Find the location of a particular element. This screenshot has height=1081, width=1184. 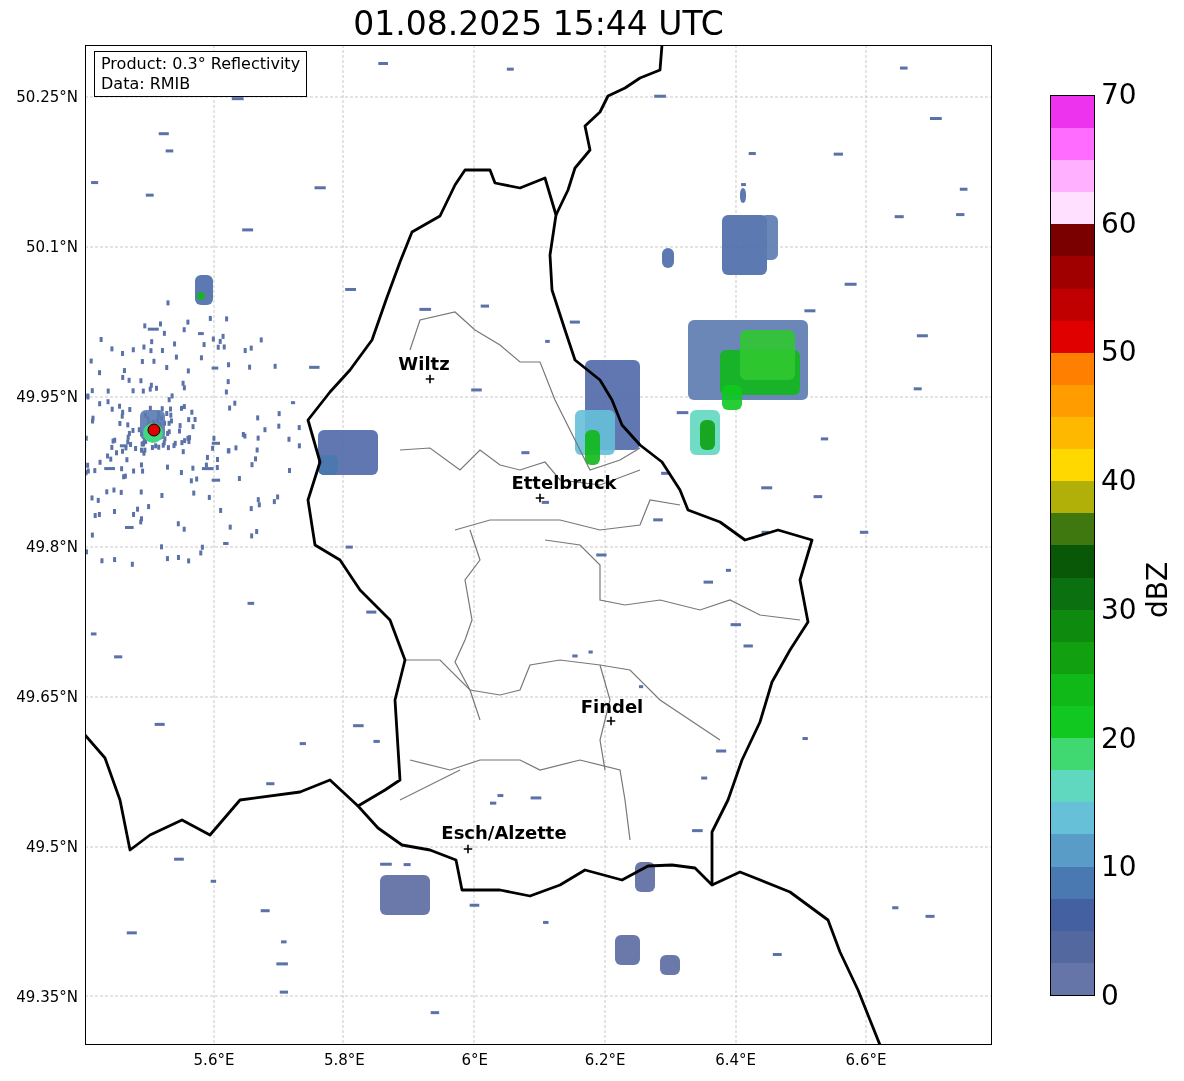

latitude-label: 49.65°N is located at coordinates (47, 697).